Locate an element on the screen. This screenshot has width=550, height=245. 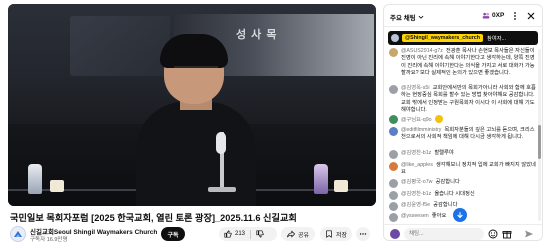
dislike-button is located at coordinates (260, 234).